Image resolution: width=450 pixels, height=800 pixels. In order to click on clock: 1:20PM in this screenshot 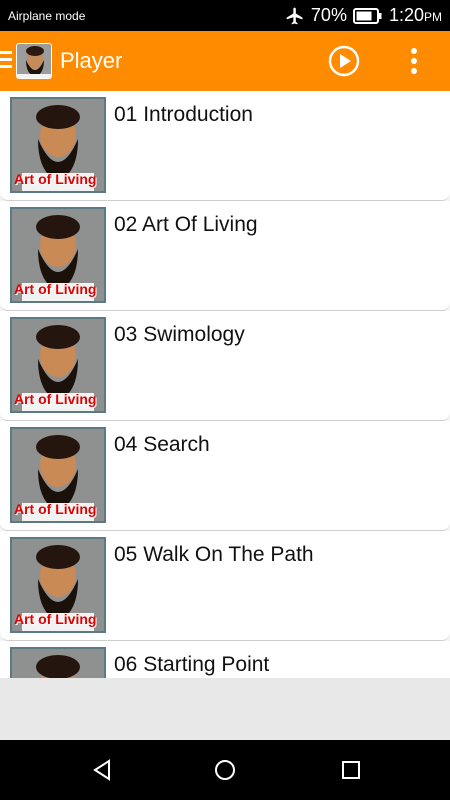, I will do `click(415, 15)`.